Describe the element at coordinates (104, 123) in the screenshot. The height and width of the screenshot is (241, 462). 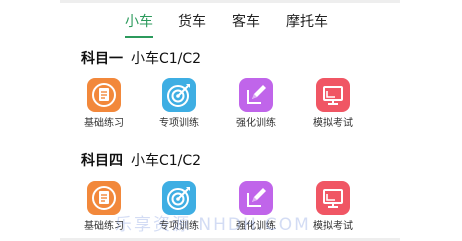
I see `tile-label: 基础练习` at that location.